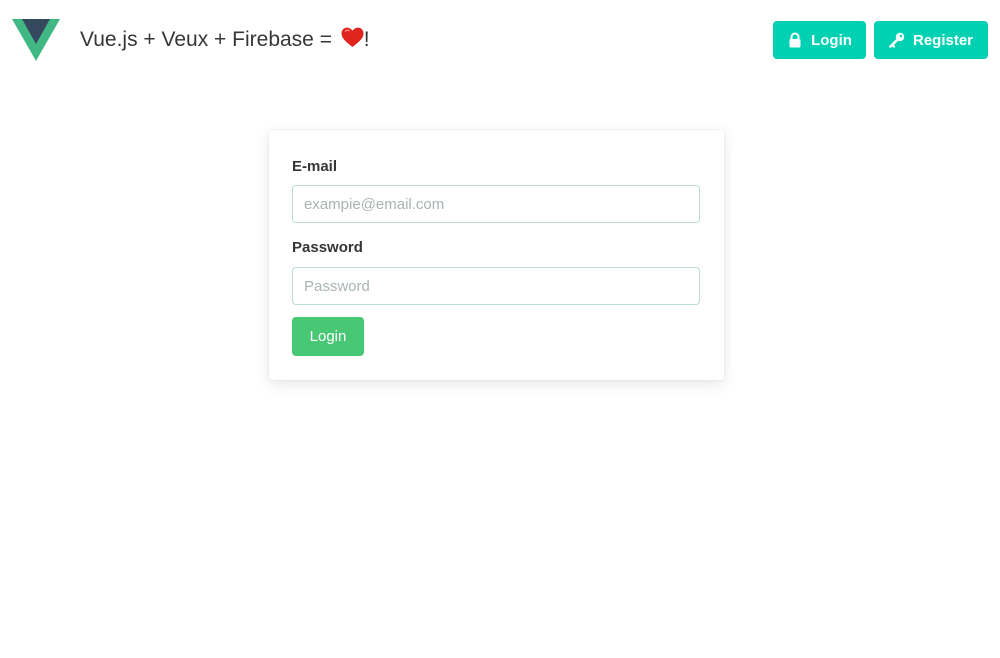 The height and width of the screenshot is (658, 1000). I want to click on email-label: E-mail, so click(315, 166).